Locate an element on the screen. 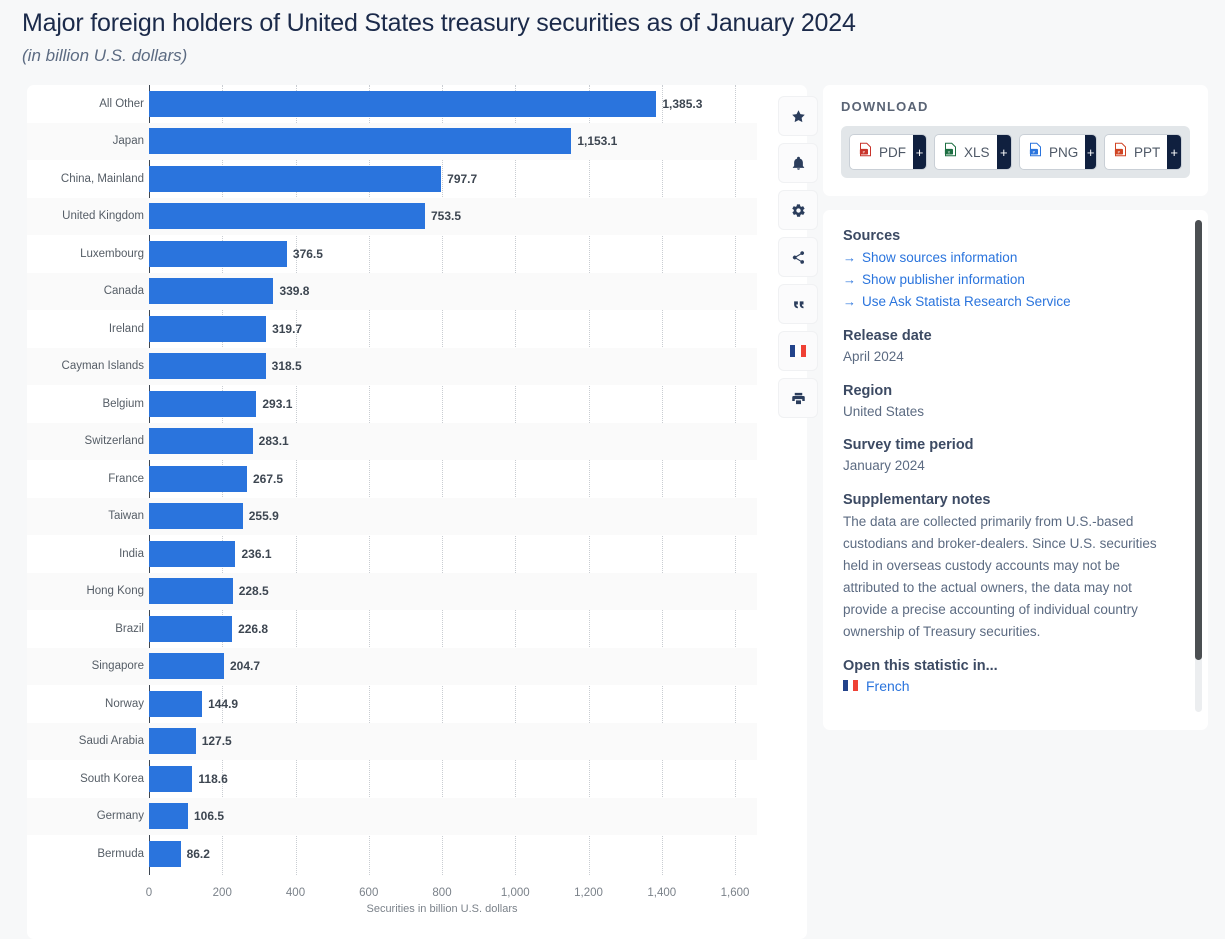 This screenshot has width=1225, height=939. download-button-label: PDF is located at coordinates (892, 152).